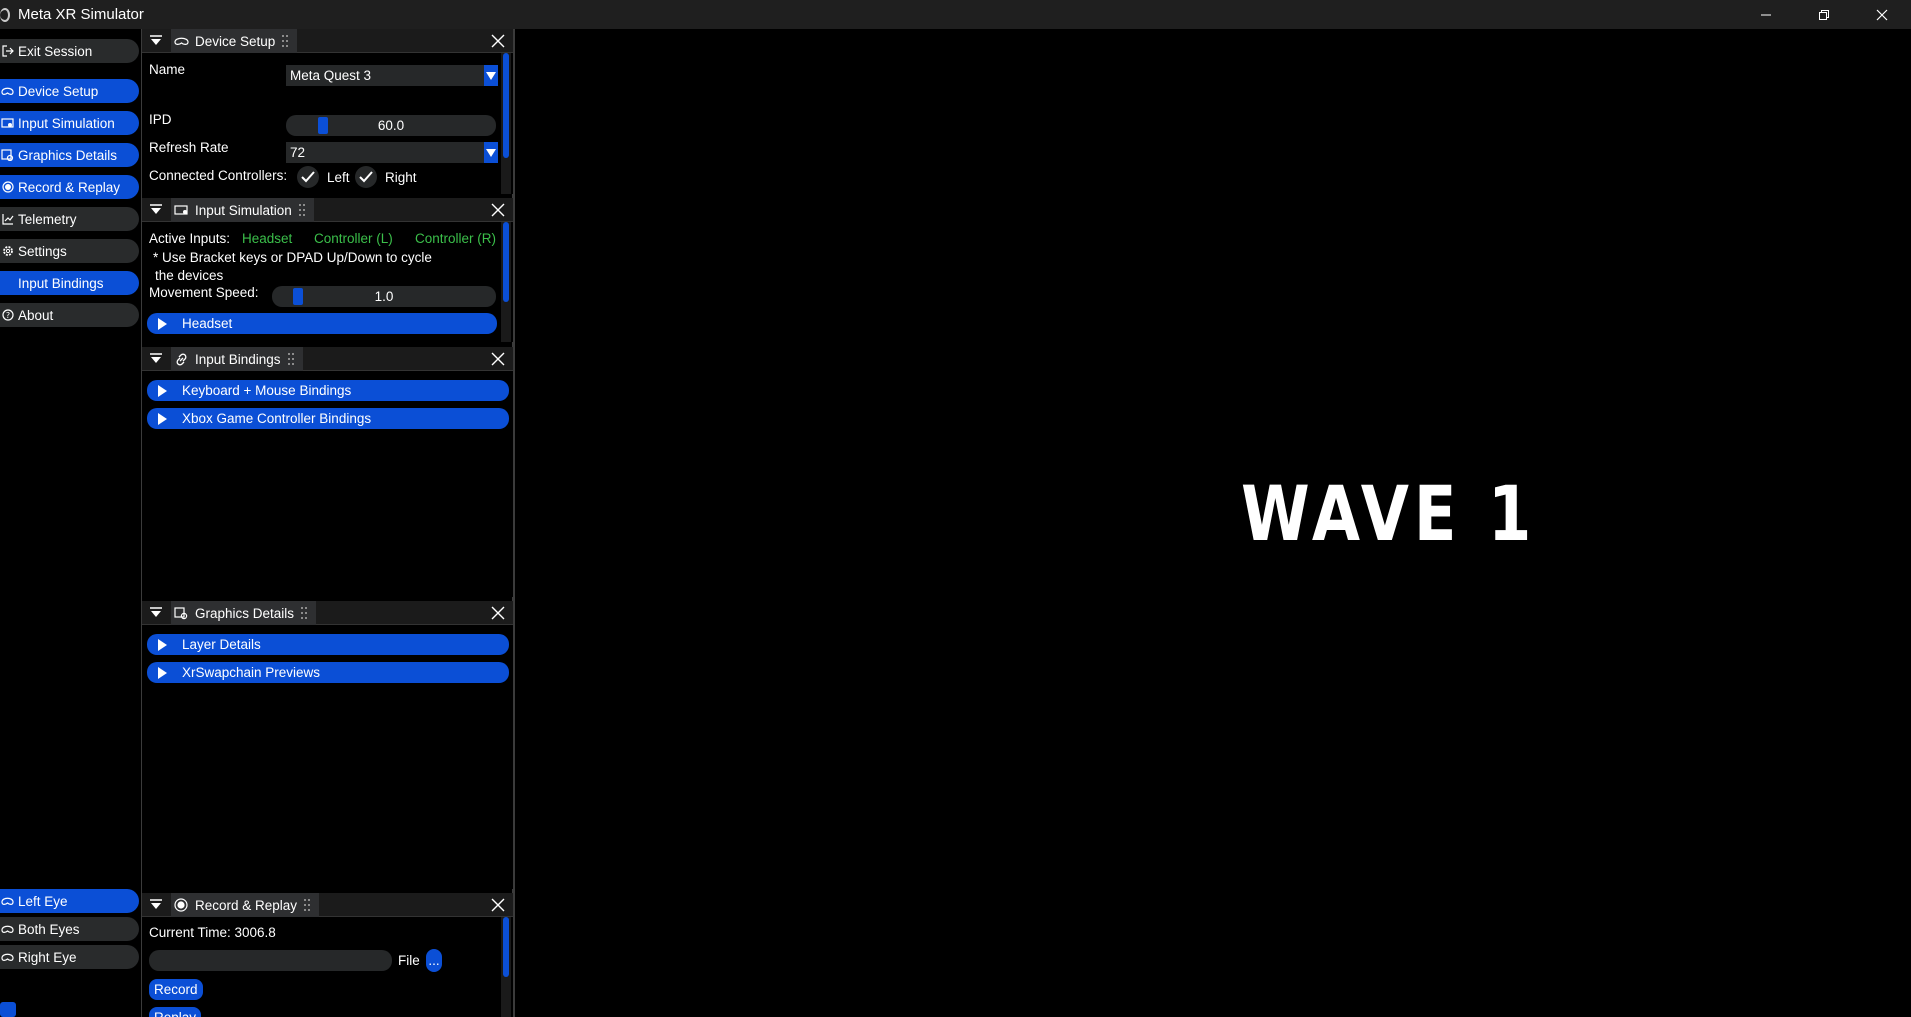  Describe the element at coordinates (1882, 14) in the screenshot. I see `close-window-button` at that location.